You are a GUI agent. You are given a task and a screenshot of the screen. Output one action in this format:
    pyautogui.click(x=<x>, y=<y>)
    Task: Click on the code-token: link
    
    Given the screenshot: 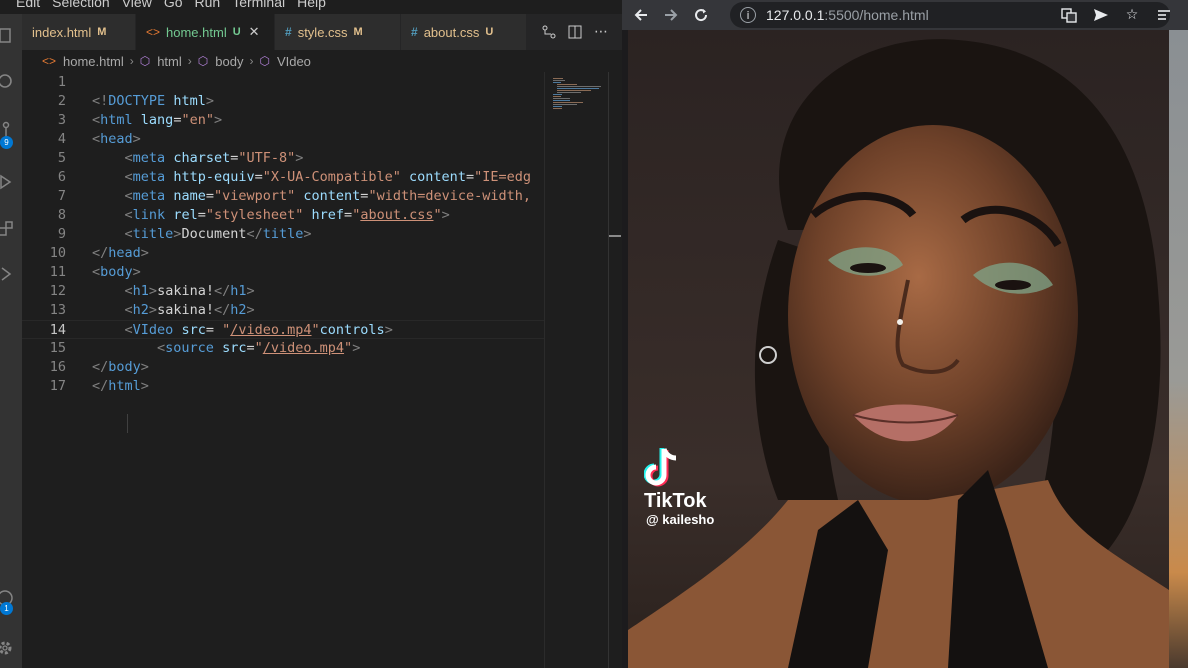 What is the action you would take?
    pyautogui.click(x=149, y=215)
    